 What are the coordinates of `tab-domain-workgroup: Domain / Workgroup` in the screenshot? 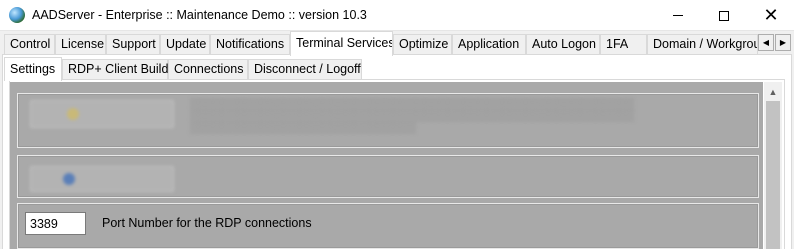 It's located at (702, 44).